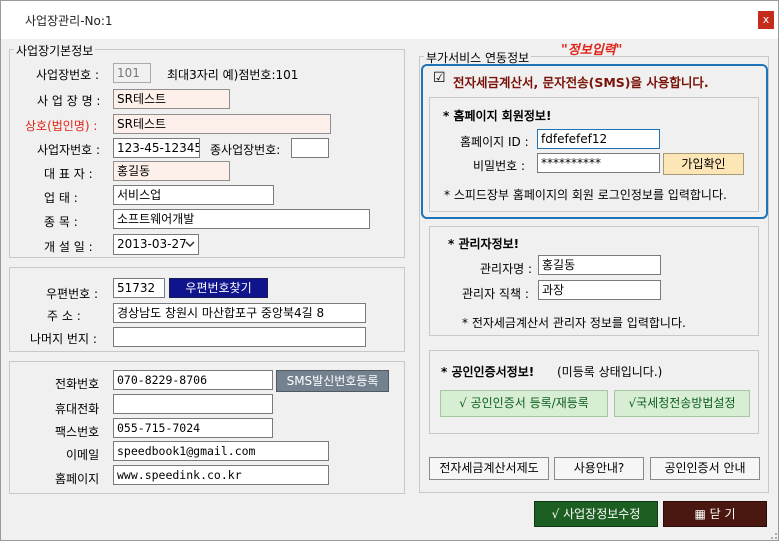  What do you see at coordinates (193, 404) in the screenshot?
I see `mobile-input` at bounding box center [193, 404].